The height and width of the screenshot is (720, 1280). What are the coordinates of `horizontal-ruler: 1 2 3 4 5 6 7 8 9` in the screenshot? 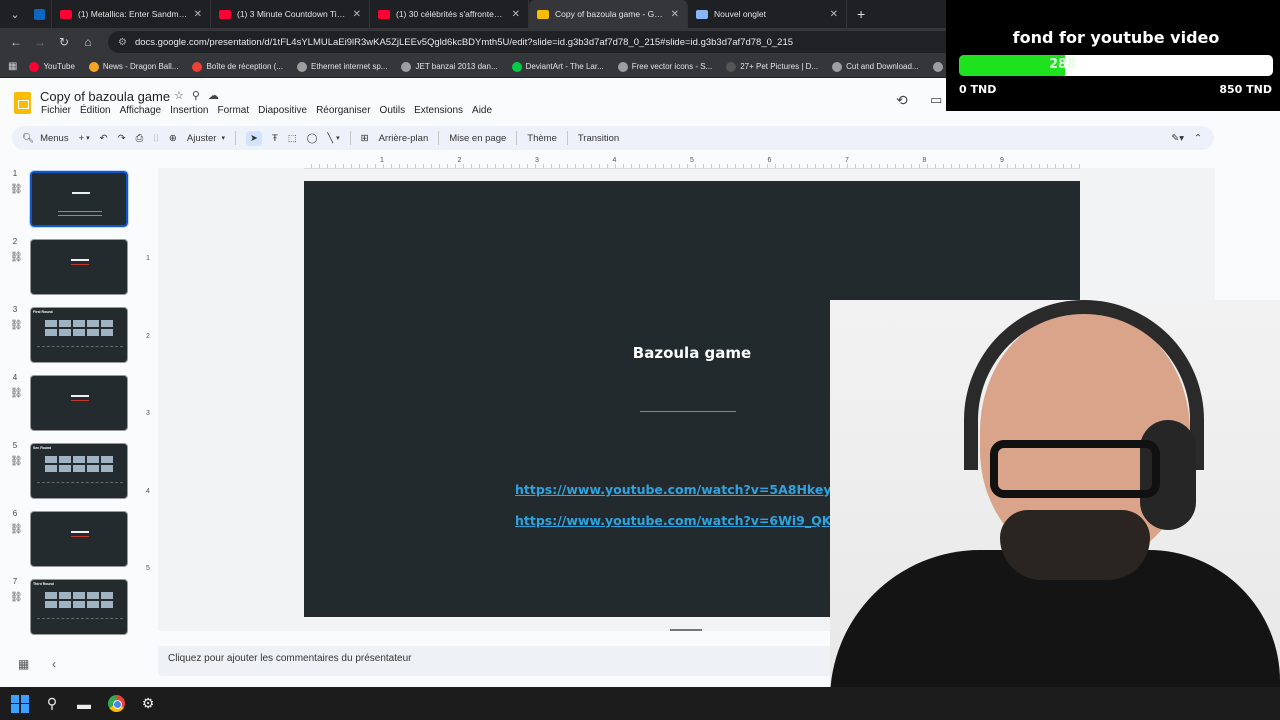 It's located at (692, 163).